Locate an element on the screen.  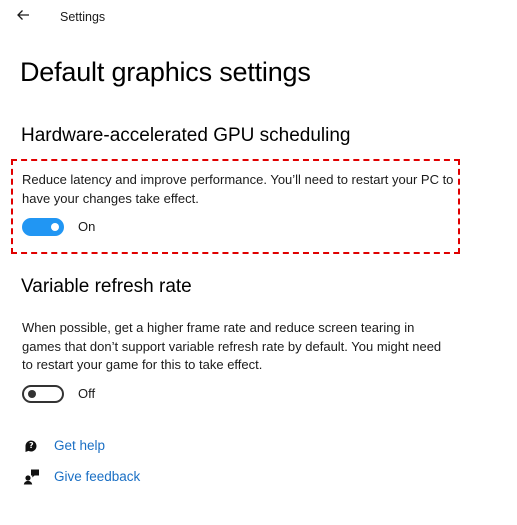
variable-refresh-toggle is located at coordinates (43, 394).